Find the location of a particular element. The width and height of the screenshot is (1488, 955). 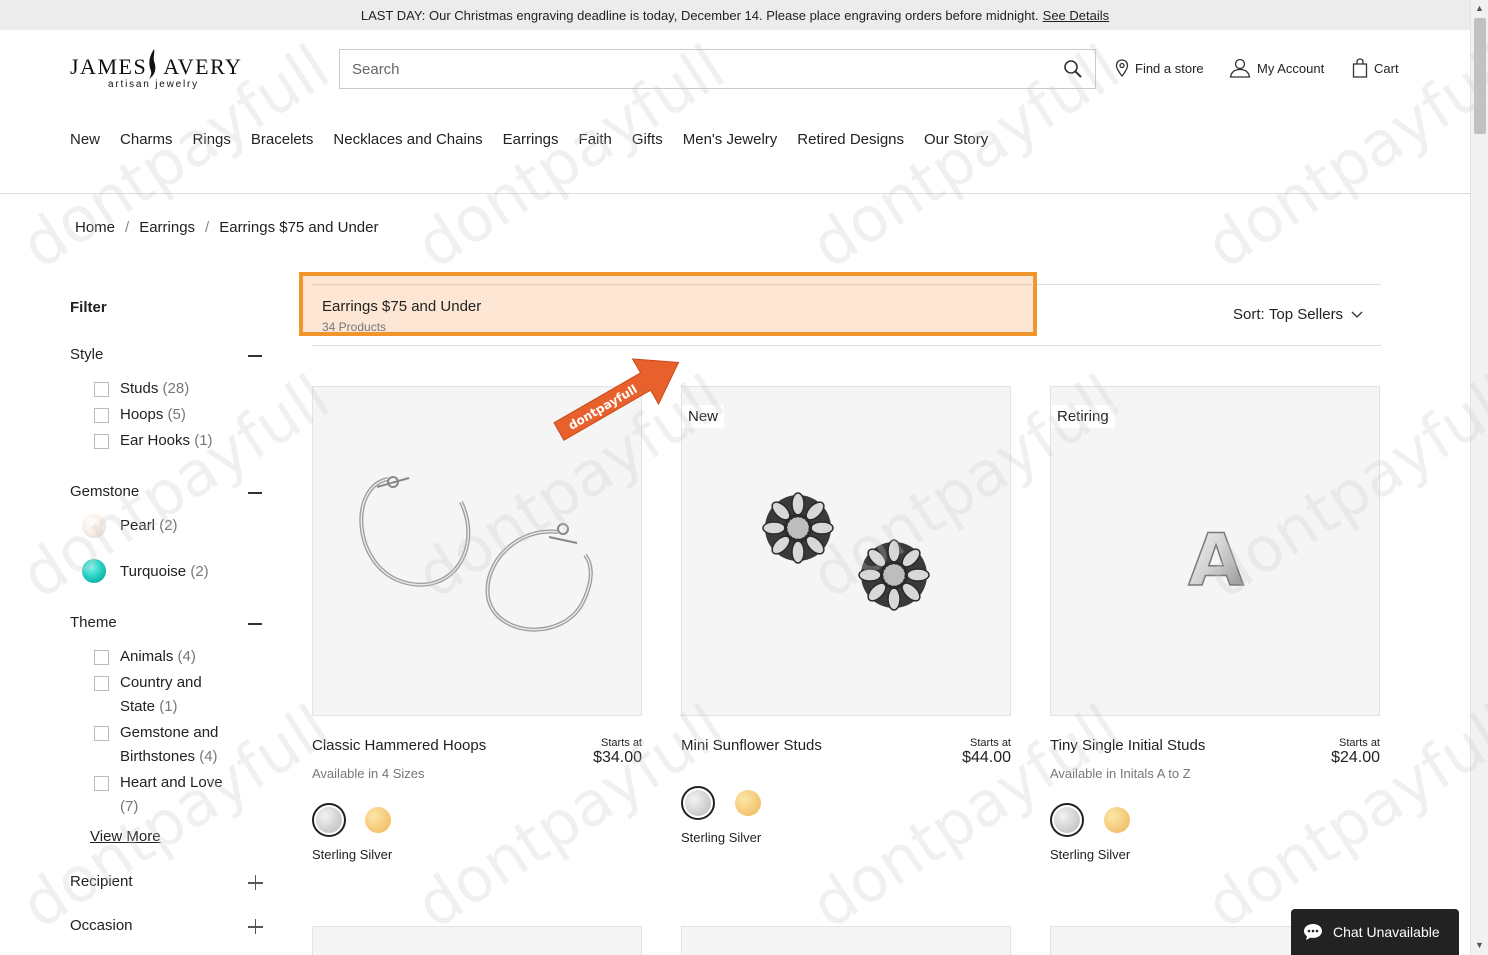

option-label: Animals is located at coordinates (147, 656).